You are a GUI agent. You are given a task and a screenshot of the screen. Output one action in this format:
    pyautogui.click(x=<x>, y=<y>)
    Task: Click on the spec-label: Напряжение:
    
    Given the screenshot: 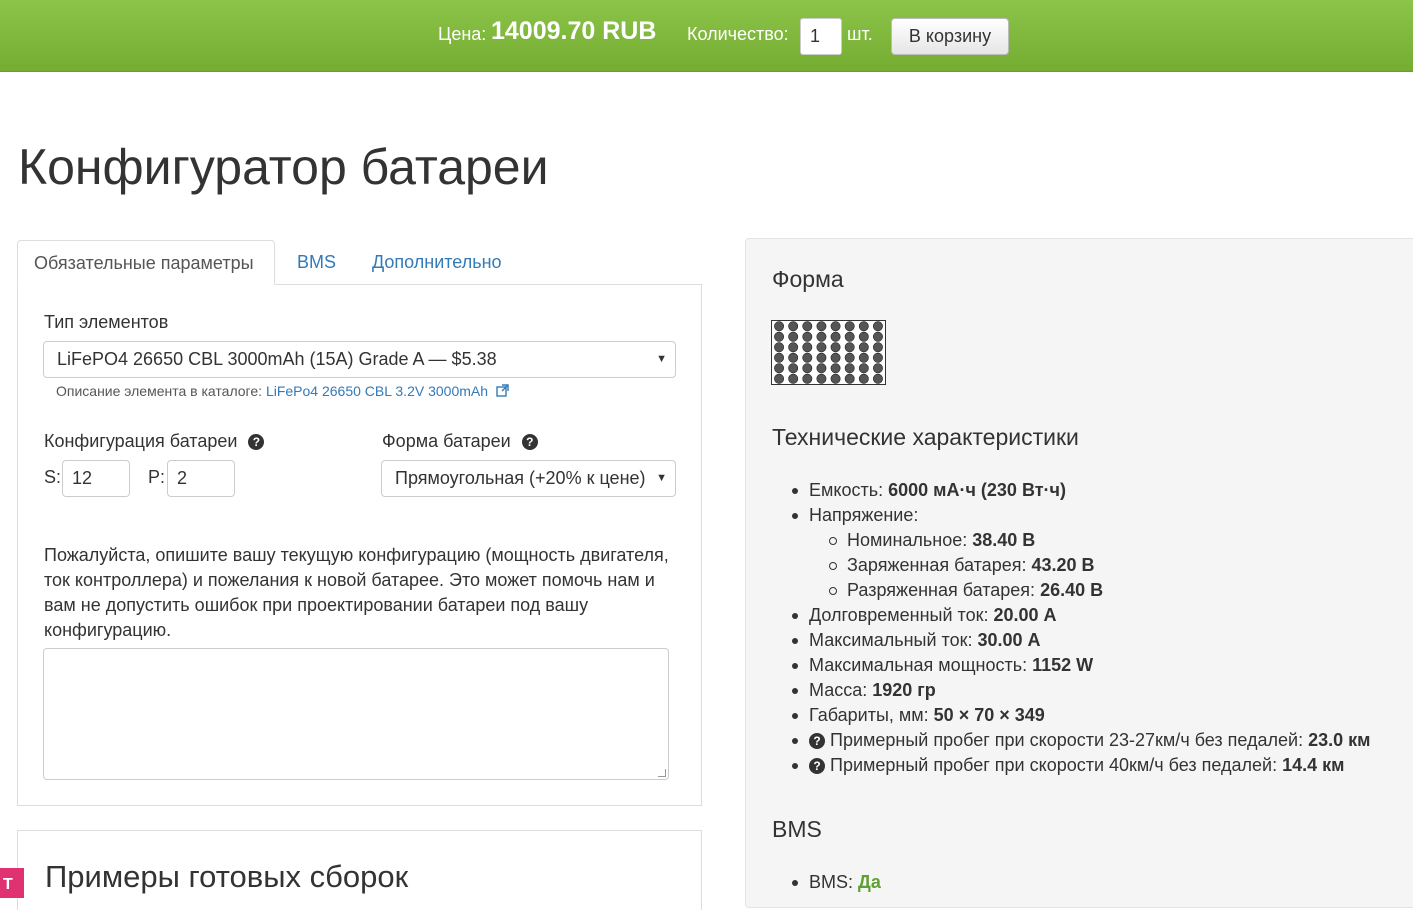 What is the action you would take?
    pyautogui.click(x=864, y=515)
    